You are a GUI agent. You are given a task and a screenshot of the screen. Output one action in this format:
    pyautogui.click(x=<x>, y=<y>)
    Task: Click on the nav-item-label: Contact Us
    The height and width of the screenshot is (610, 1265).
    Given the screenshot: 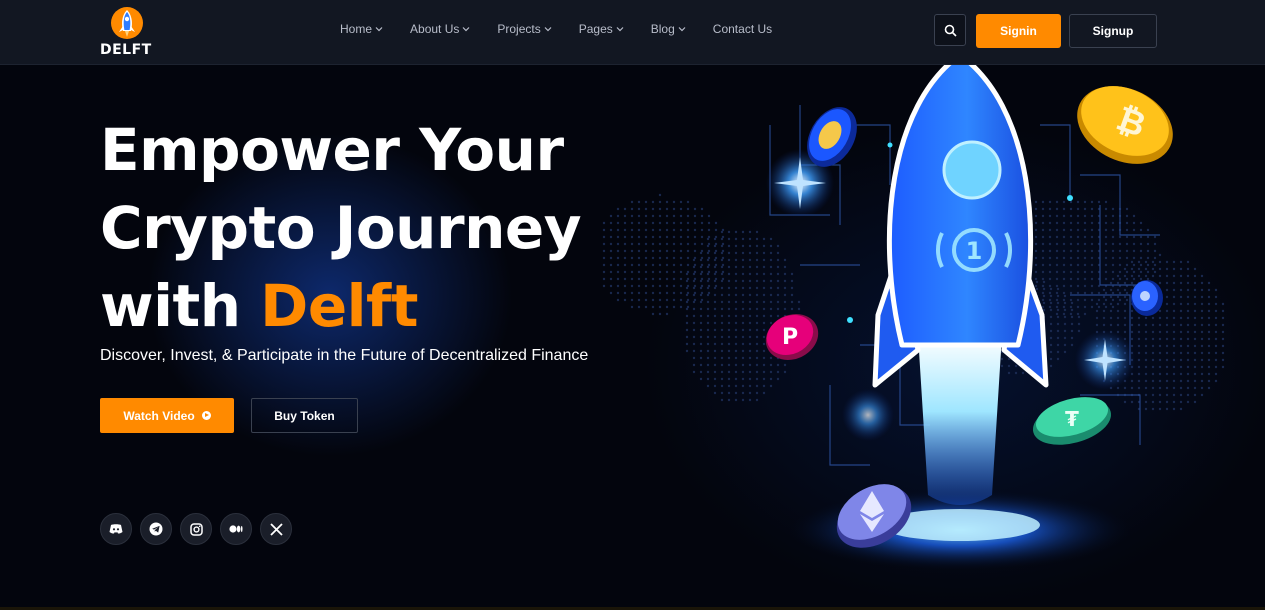 What is the action you would take?
    pyautogui.click(x=742, y=29)
    